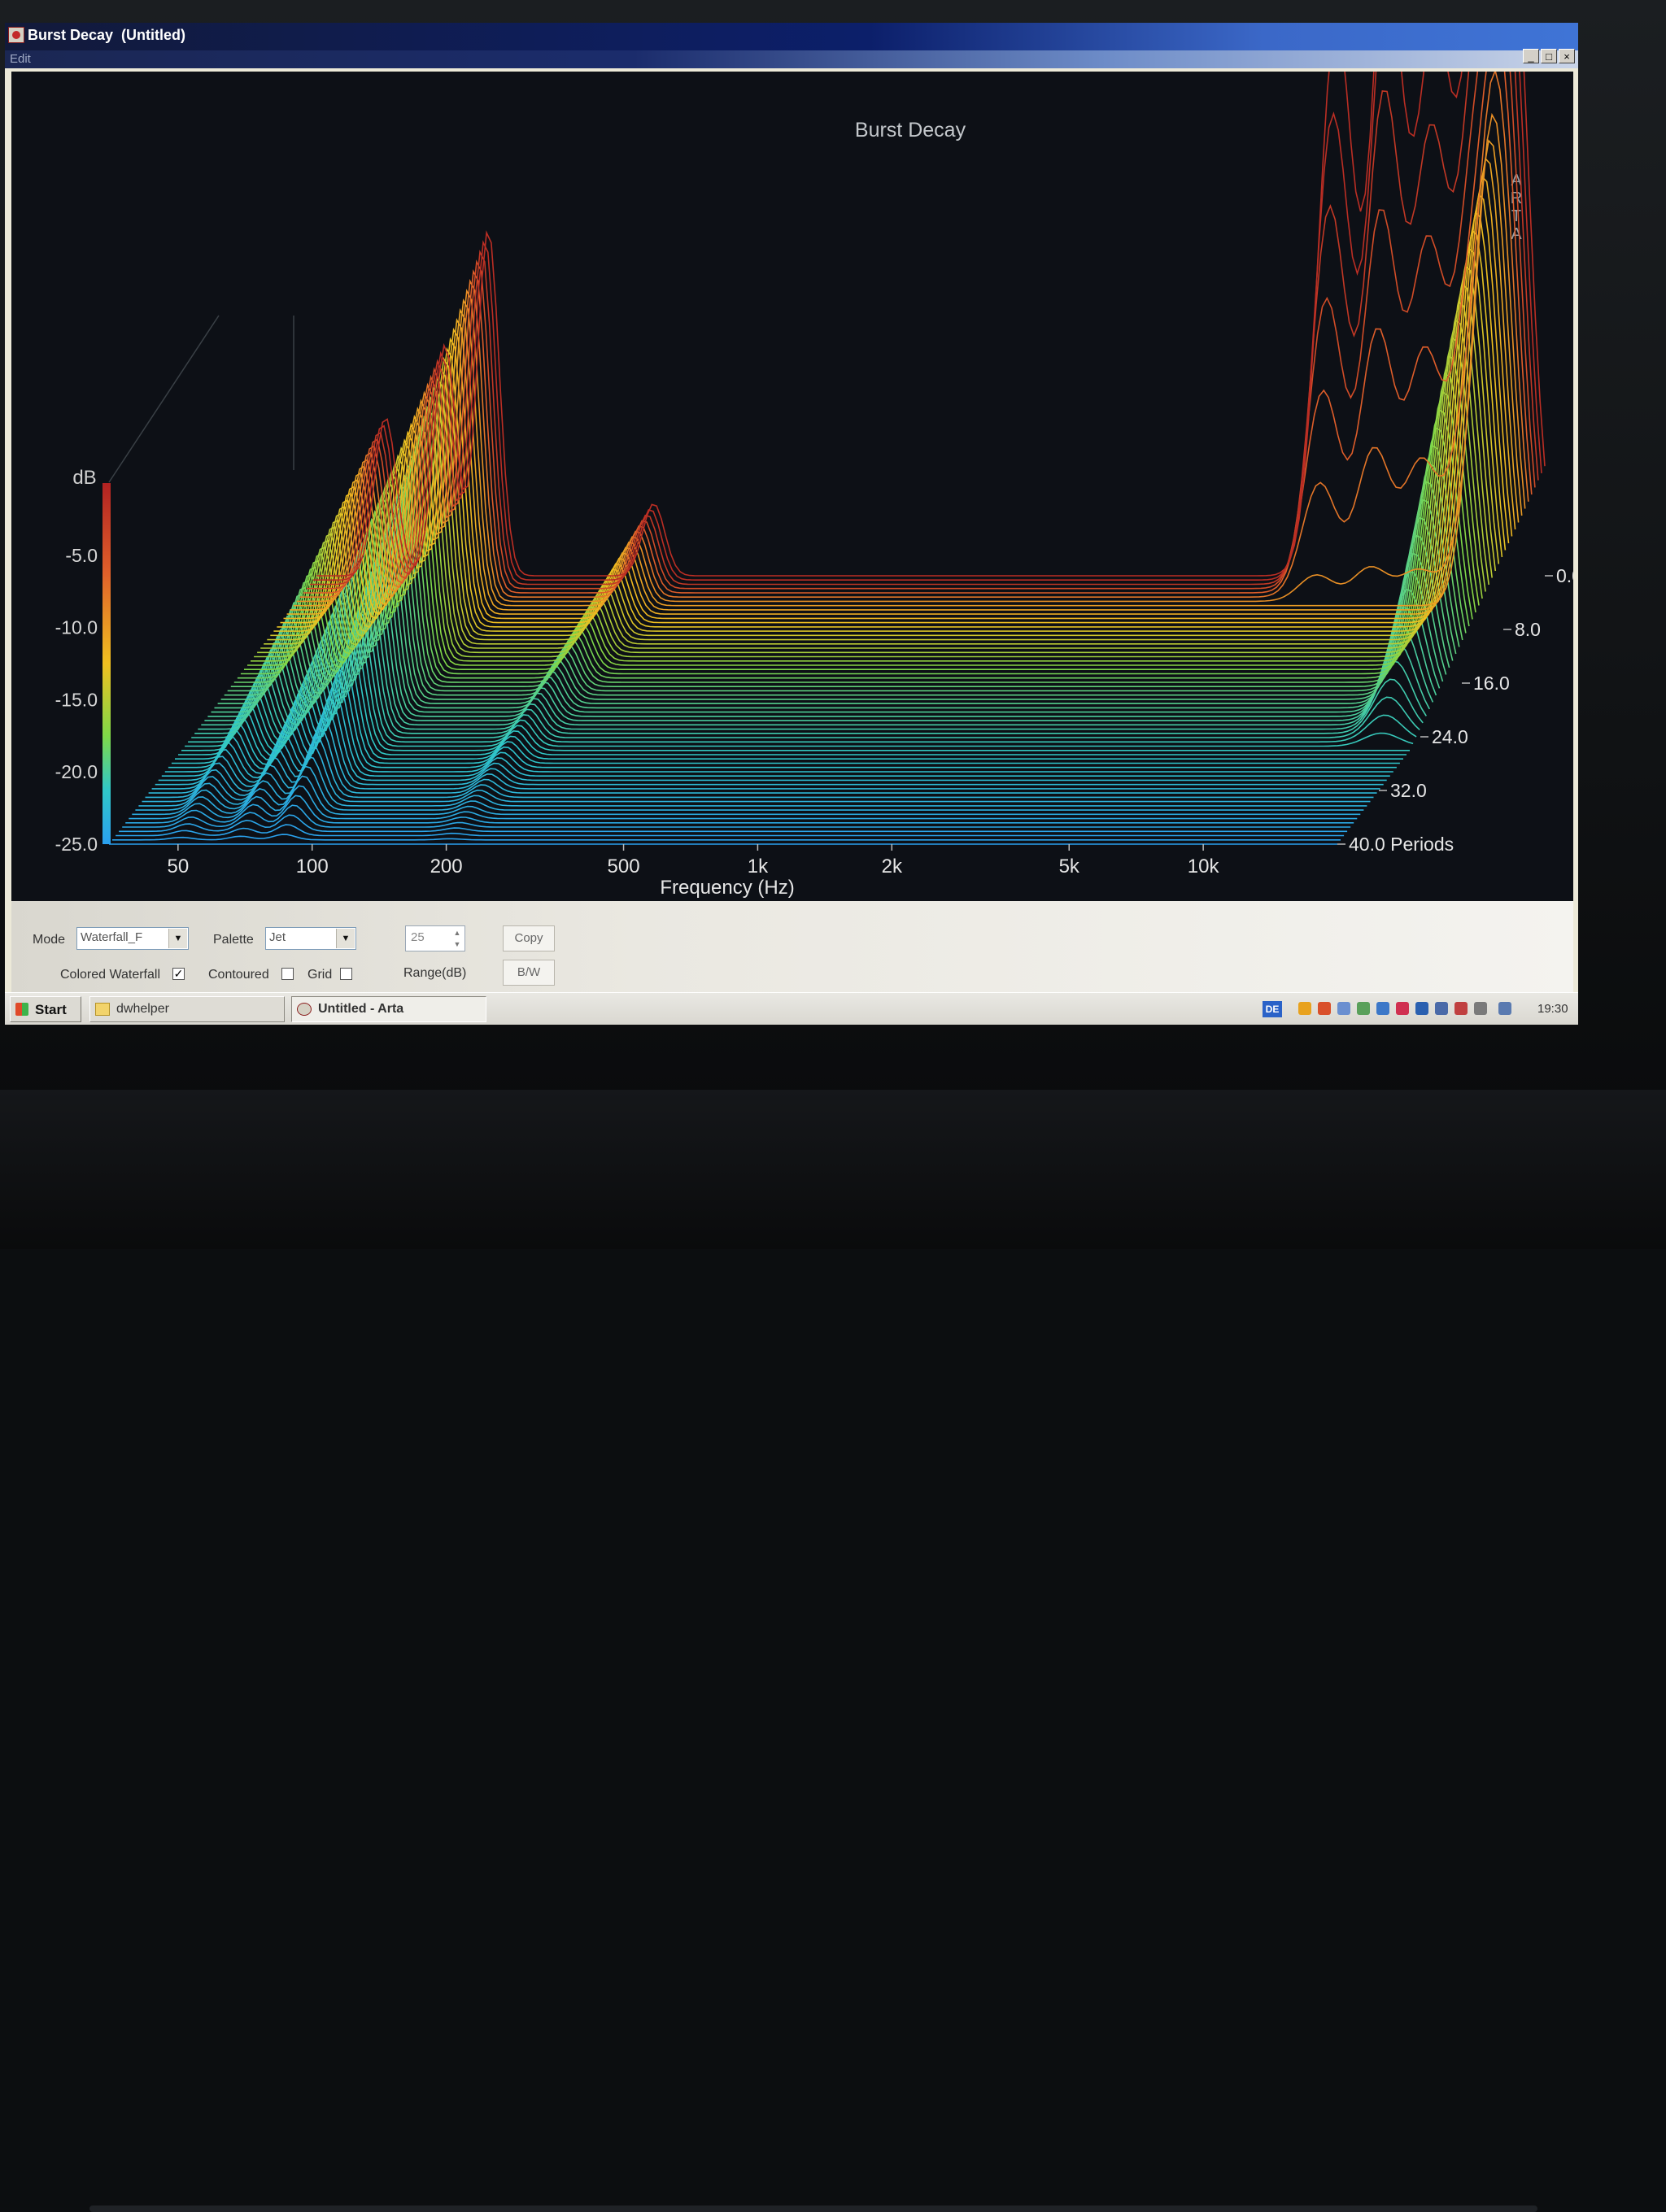  I want to click on y-tick-label: -15.0, so click(76, 699).